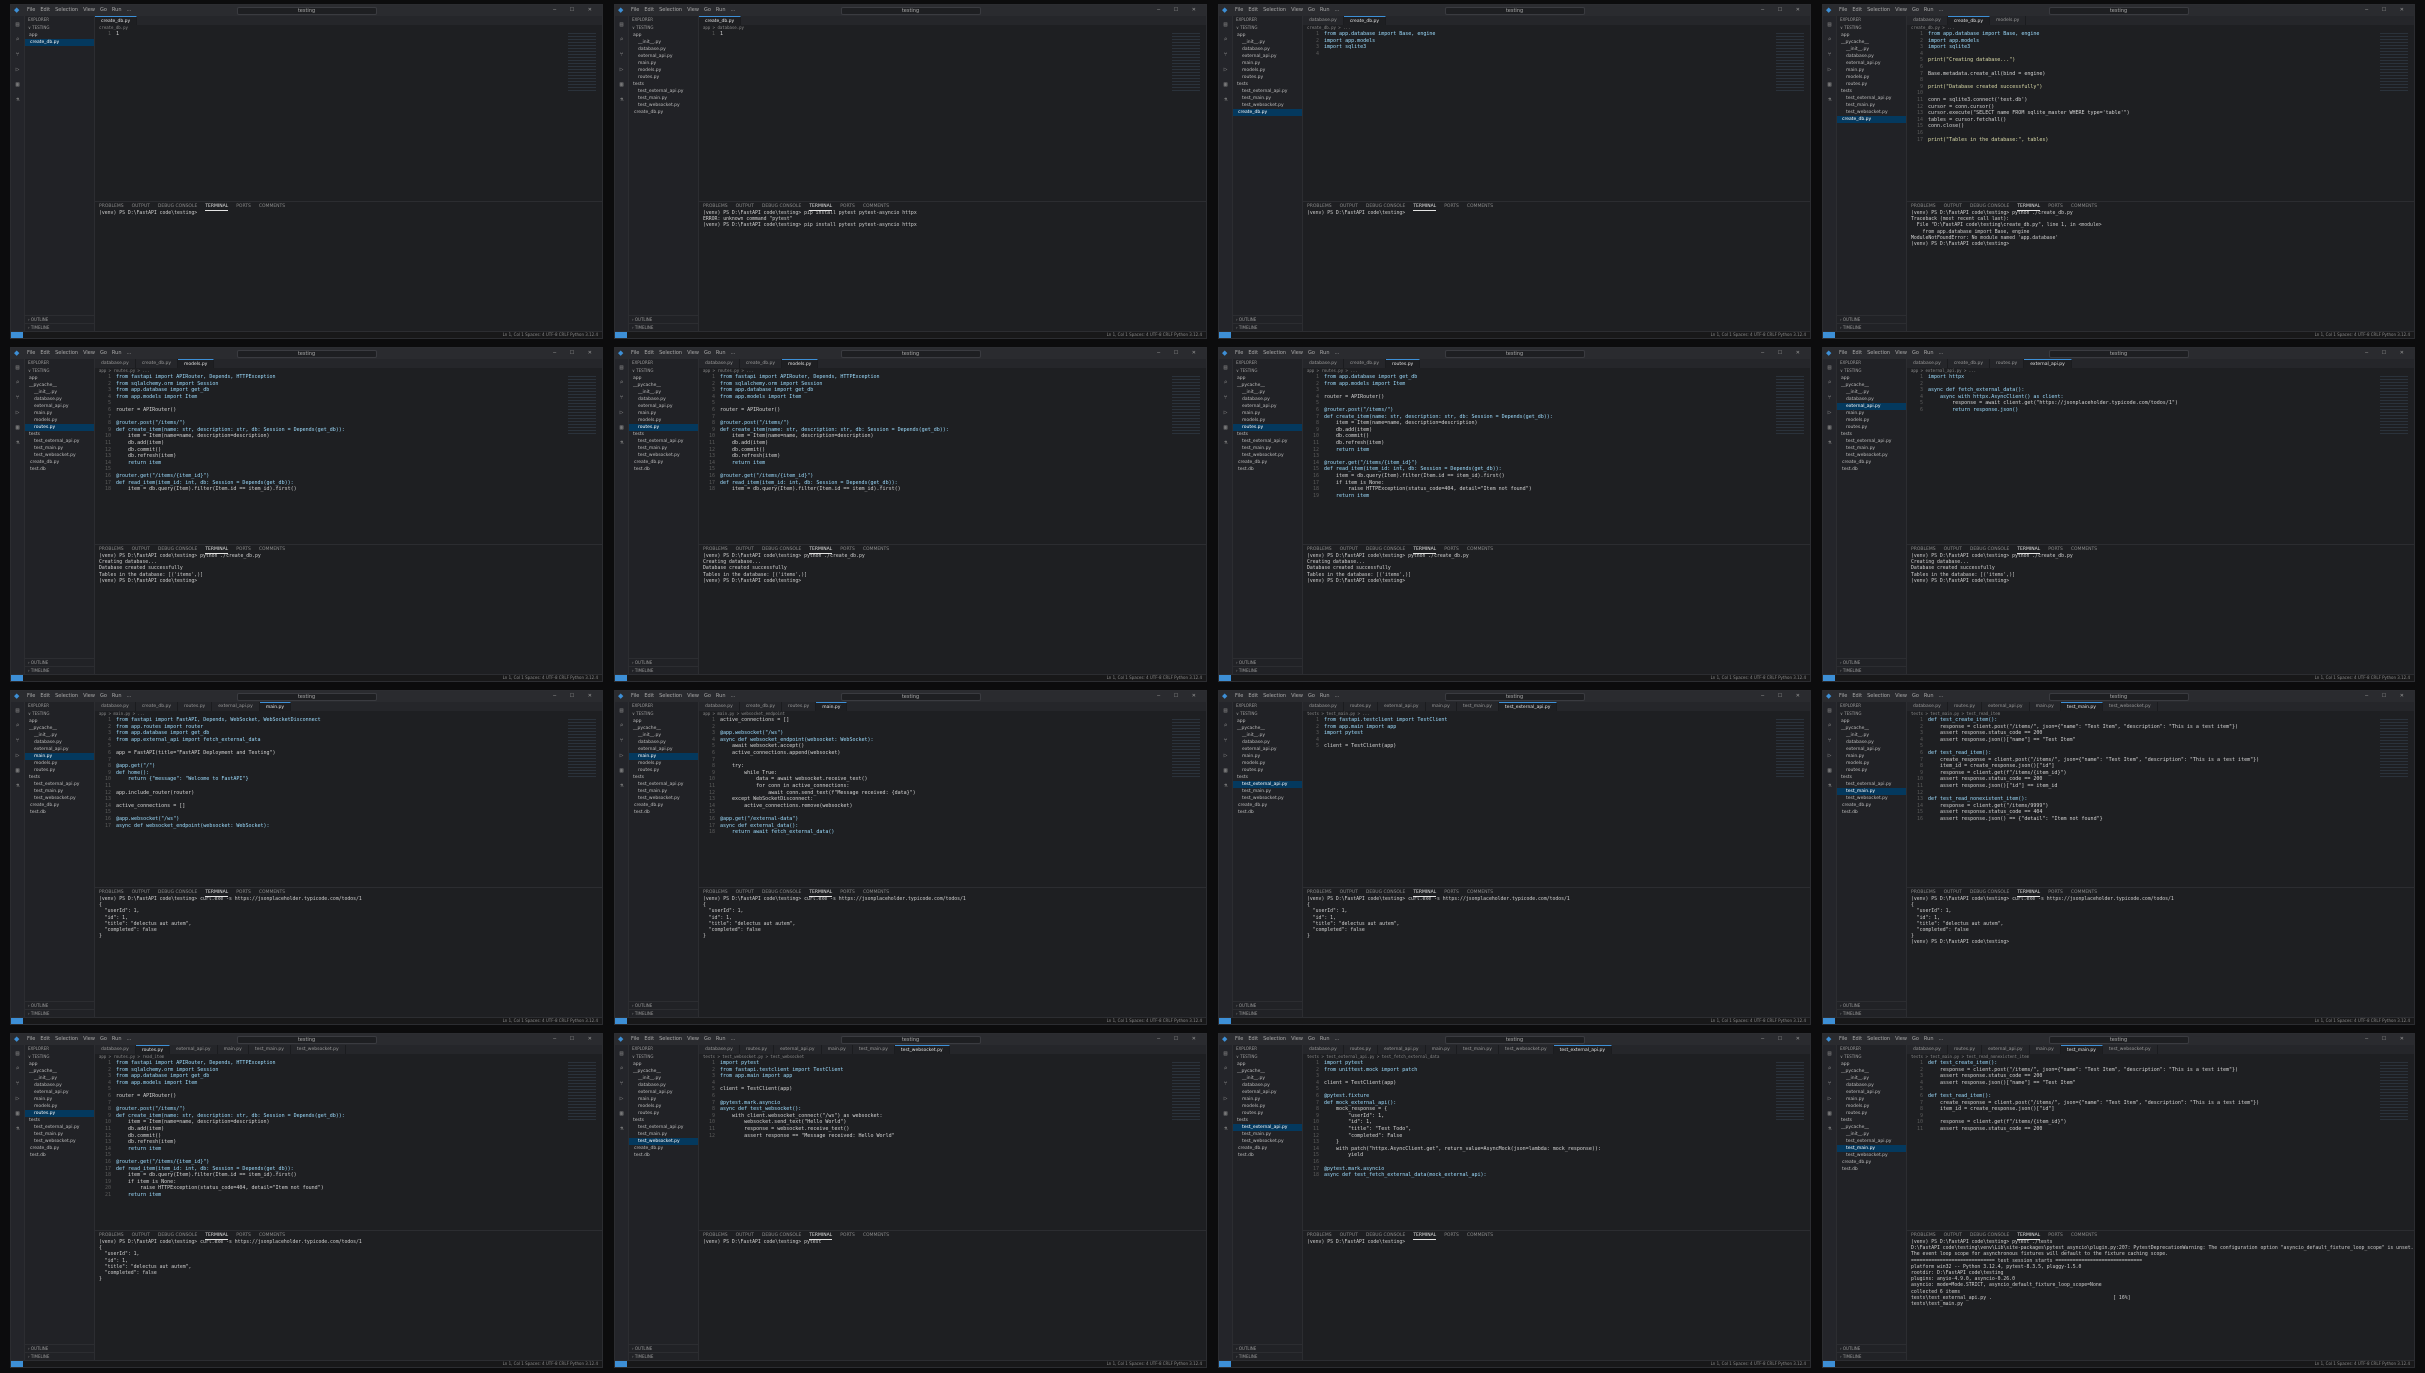 The height and width of the screenshot is (1373, 2425). Describe the element at coordinates (1267, 413) in the screenshot. I see `file-tree-item: main.py` at that location.